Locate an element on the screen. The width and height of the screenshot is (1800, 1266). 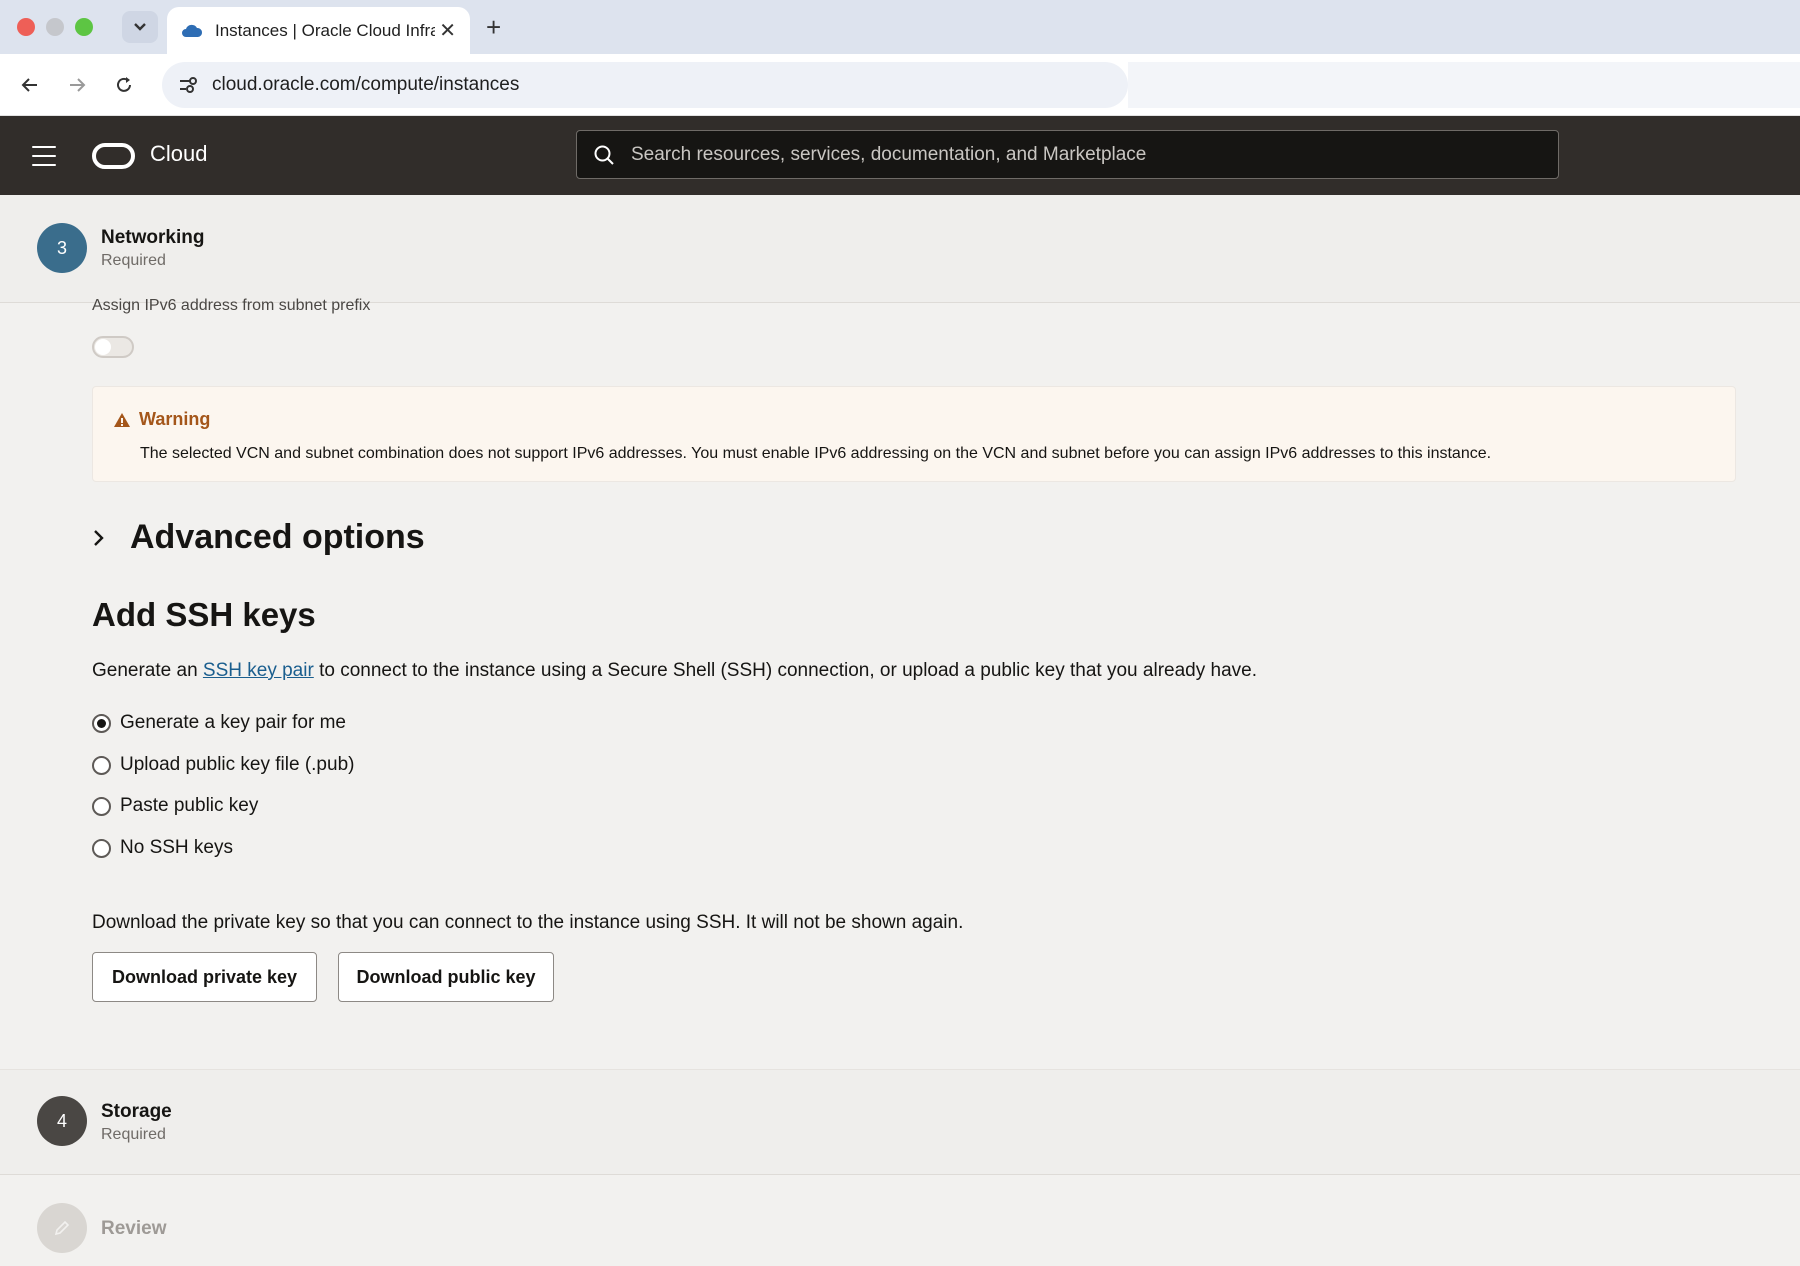
url-text: cloud.oracle.com/compute/instances is located at coordinates (366, 84).